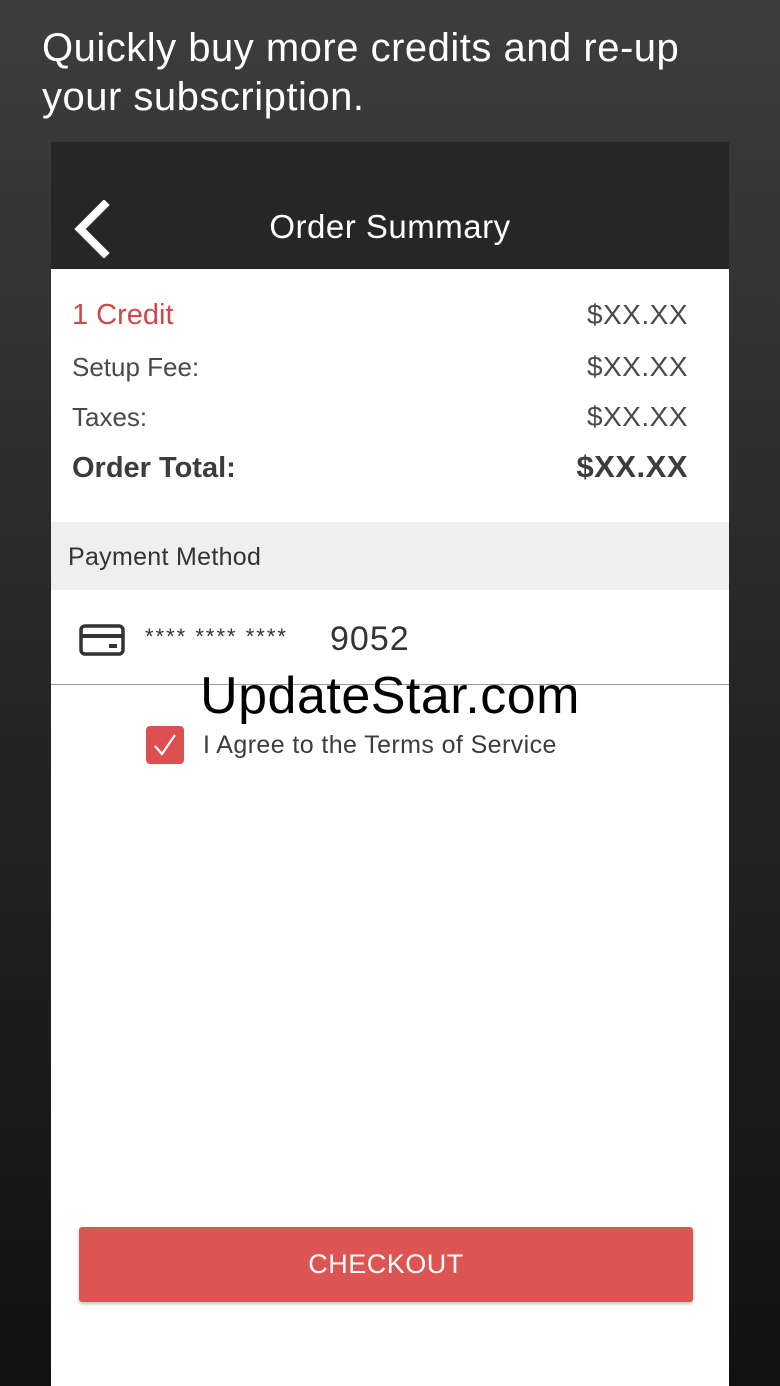 This screenshot has width=780, height=1386. What do you see at coordinates (136, 367) in the screenshot?
I see `setup-fee-label: Setup Fee:` at bounding box center [136, 367].